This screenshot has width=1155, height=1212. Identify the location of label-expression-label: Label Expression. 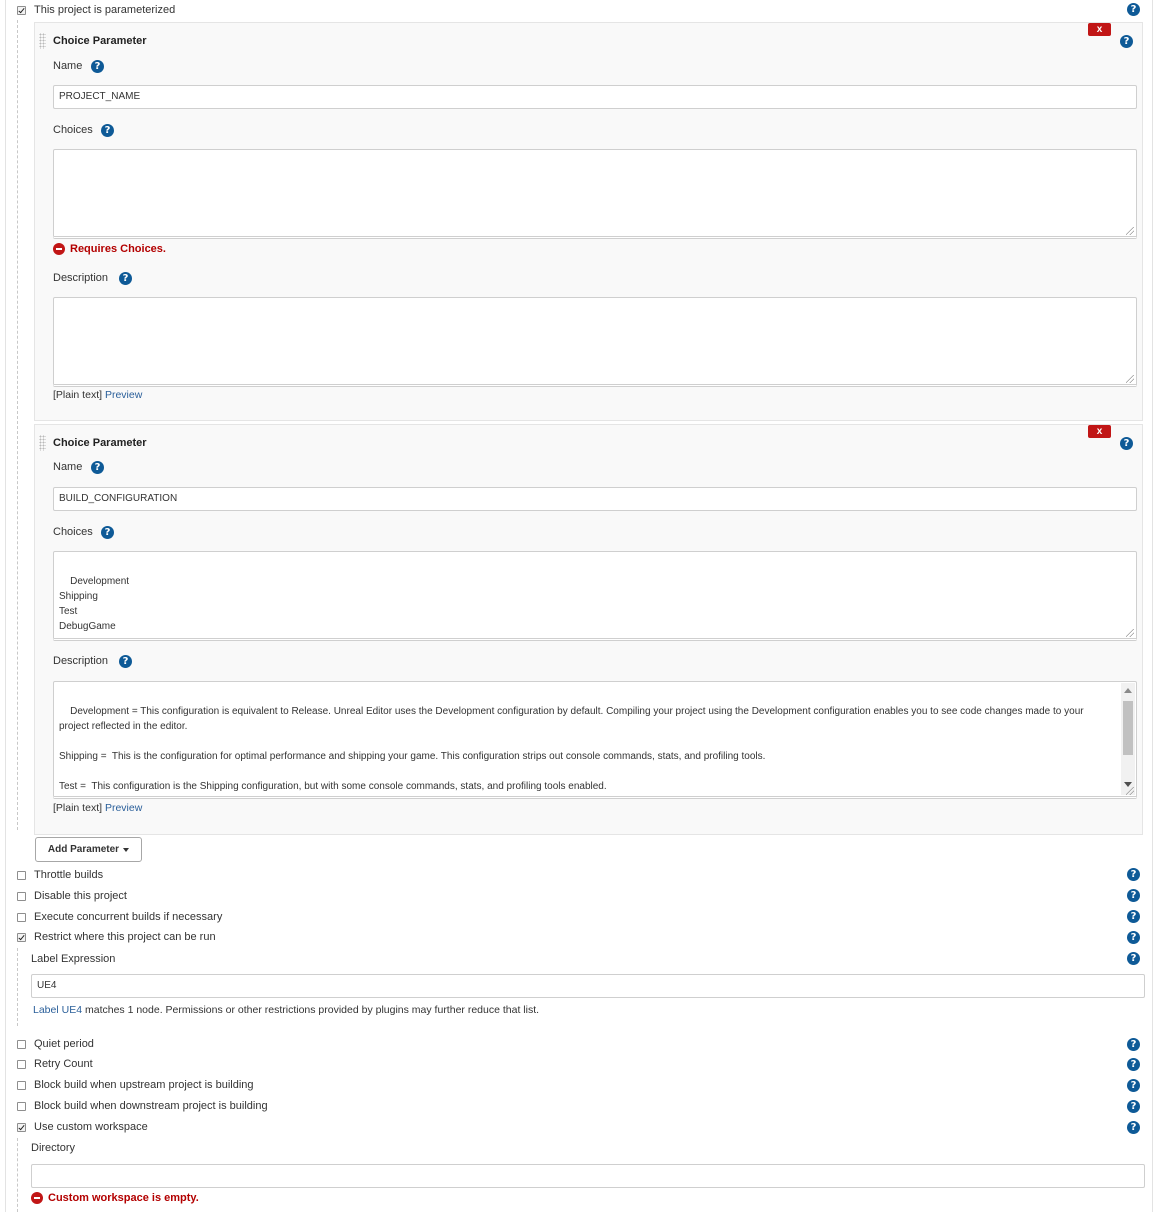
(73, 959).